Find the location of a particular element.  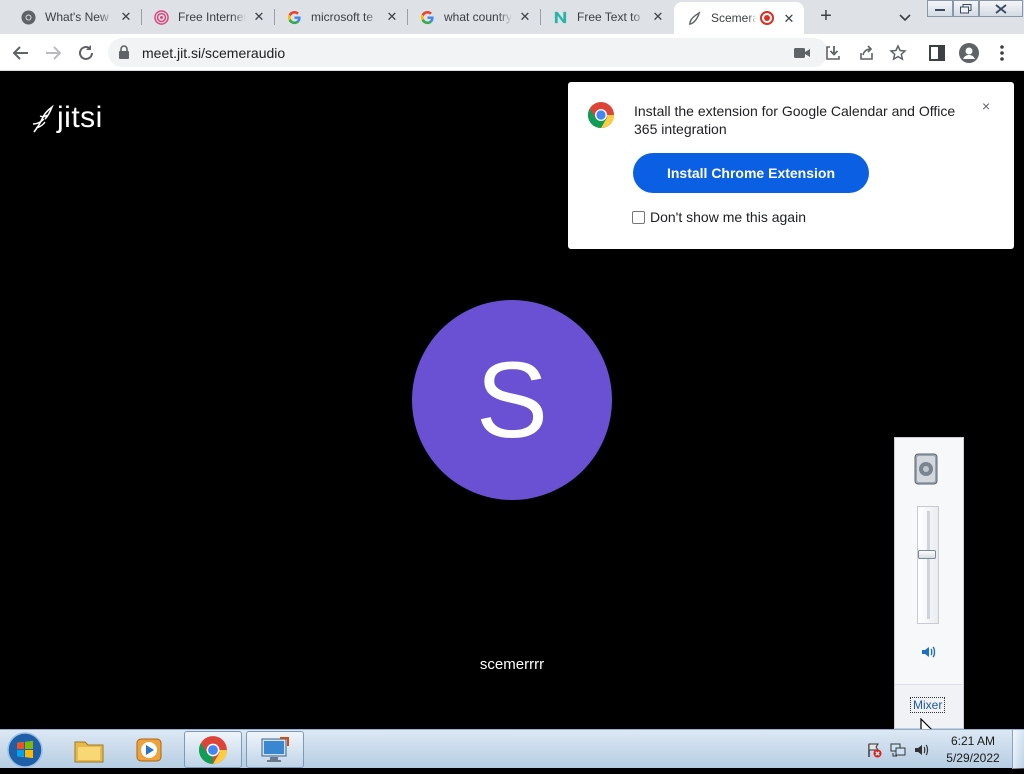

media-player-icon is located at coordinates (149, 749).